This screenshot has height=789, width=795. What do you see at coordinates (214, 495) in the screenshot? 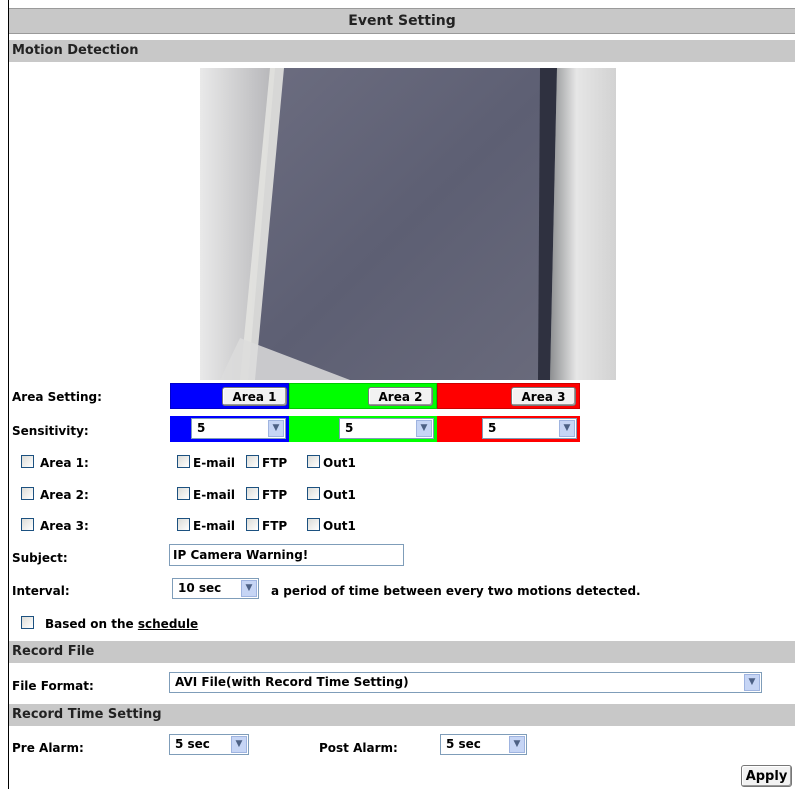
I see `area-2-email-label: E-mail` at bounding box center [214, 495].